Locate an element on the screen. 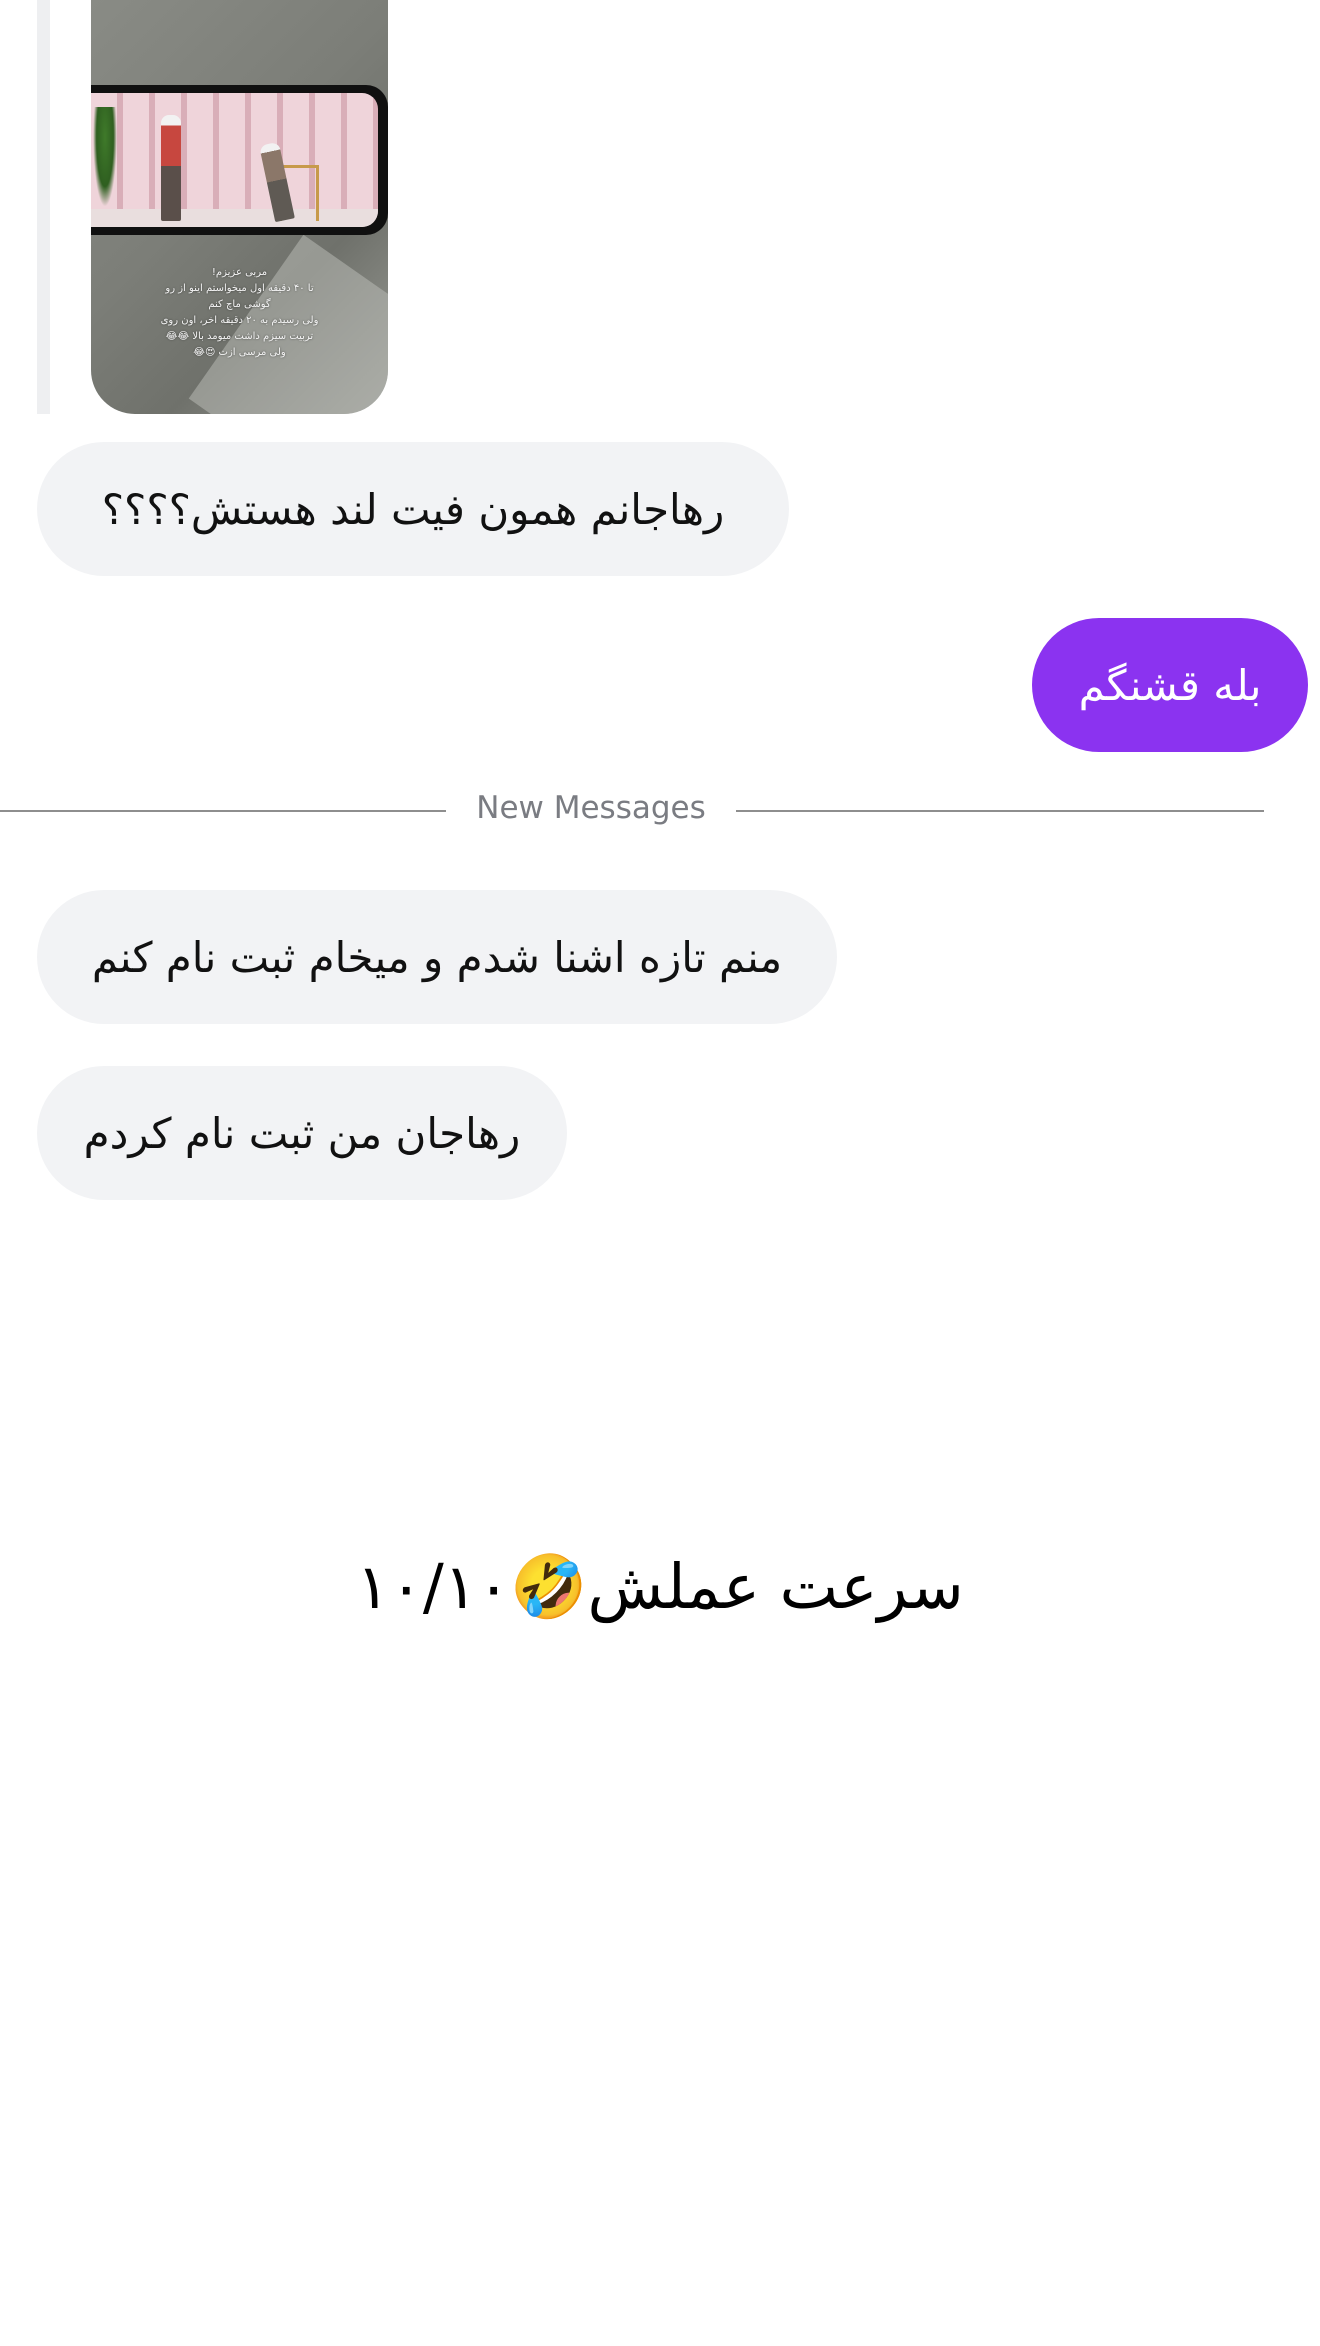  new-messages-divider-label: New Messages is located at coordinates (591, 808).